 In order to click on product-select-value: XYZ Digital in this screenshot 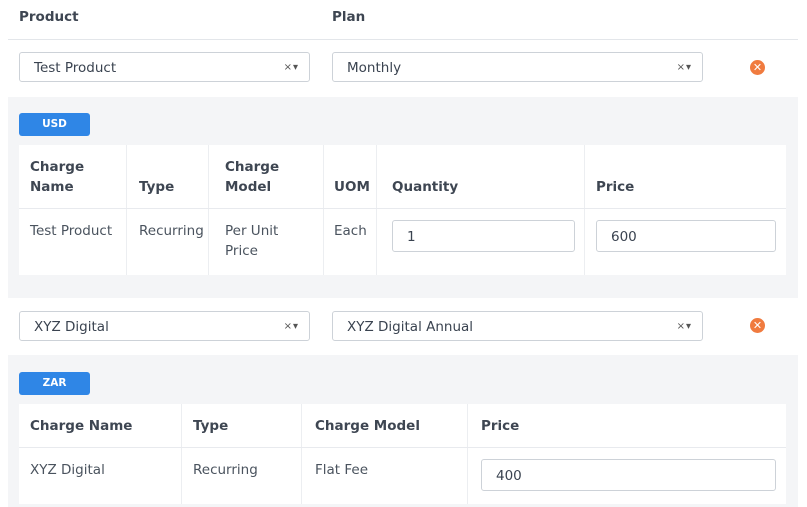, I will do `click(71, 327)`.